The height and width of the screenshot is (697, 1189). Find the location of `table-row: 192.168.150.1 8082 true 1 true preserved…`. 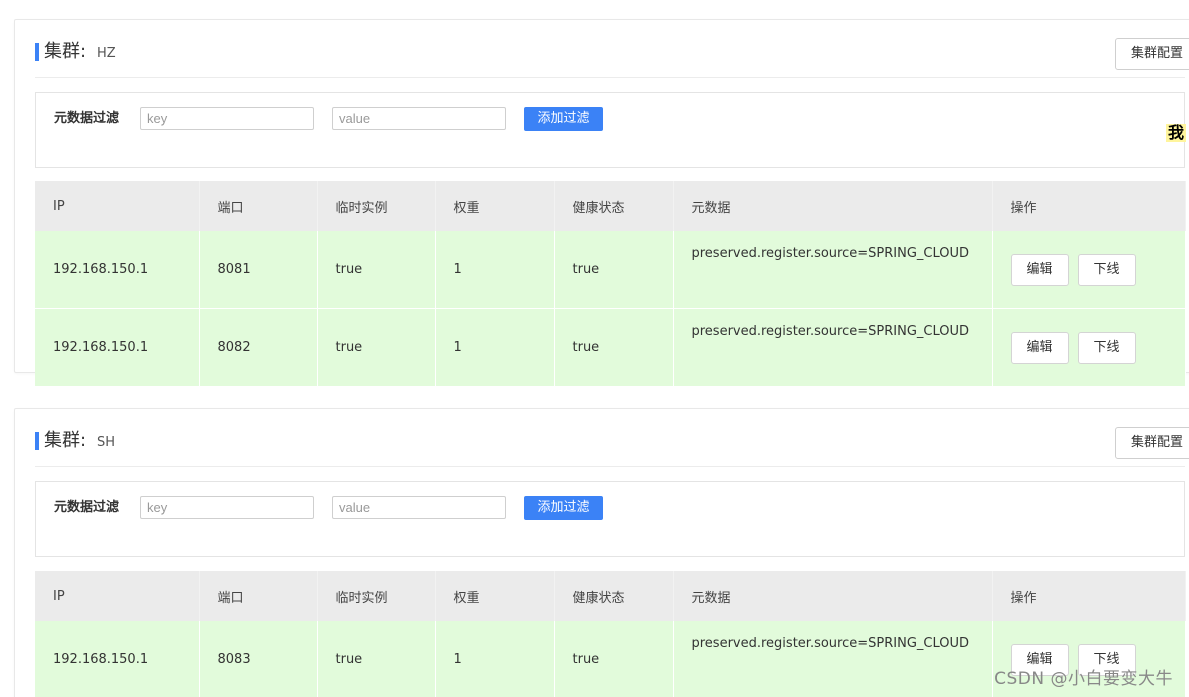

table-row: 192.168.150.1 8082 true 1 true preserved… is located at coordinates (610, 347).